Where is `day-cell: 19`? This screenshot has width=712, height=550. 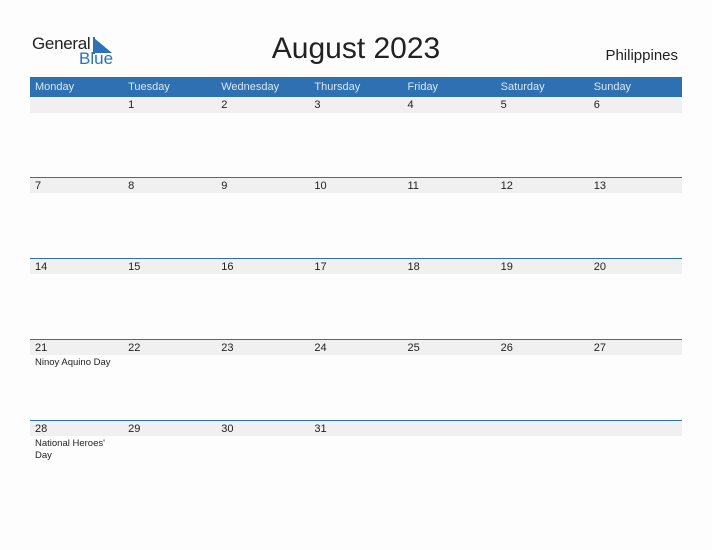 day-cell: 19 is located at coordinates (542, 266).